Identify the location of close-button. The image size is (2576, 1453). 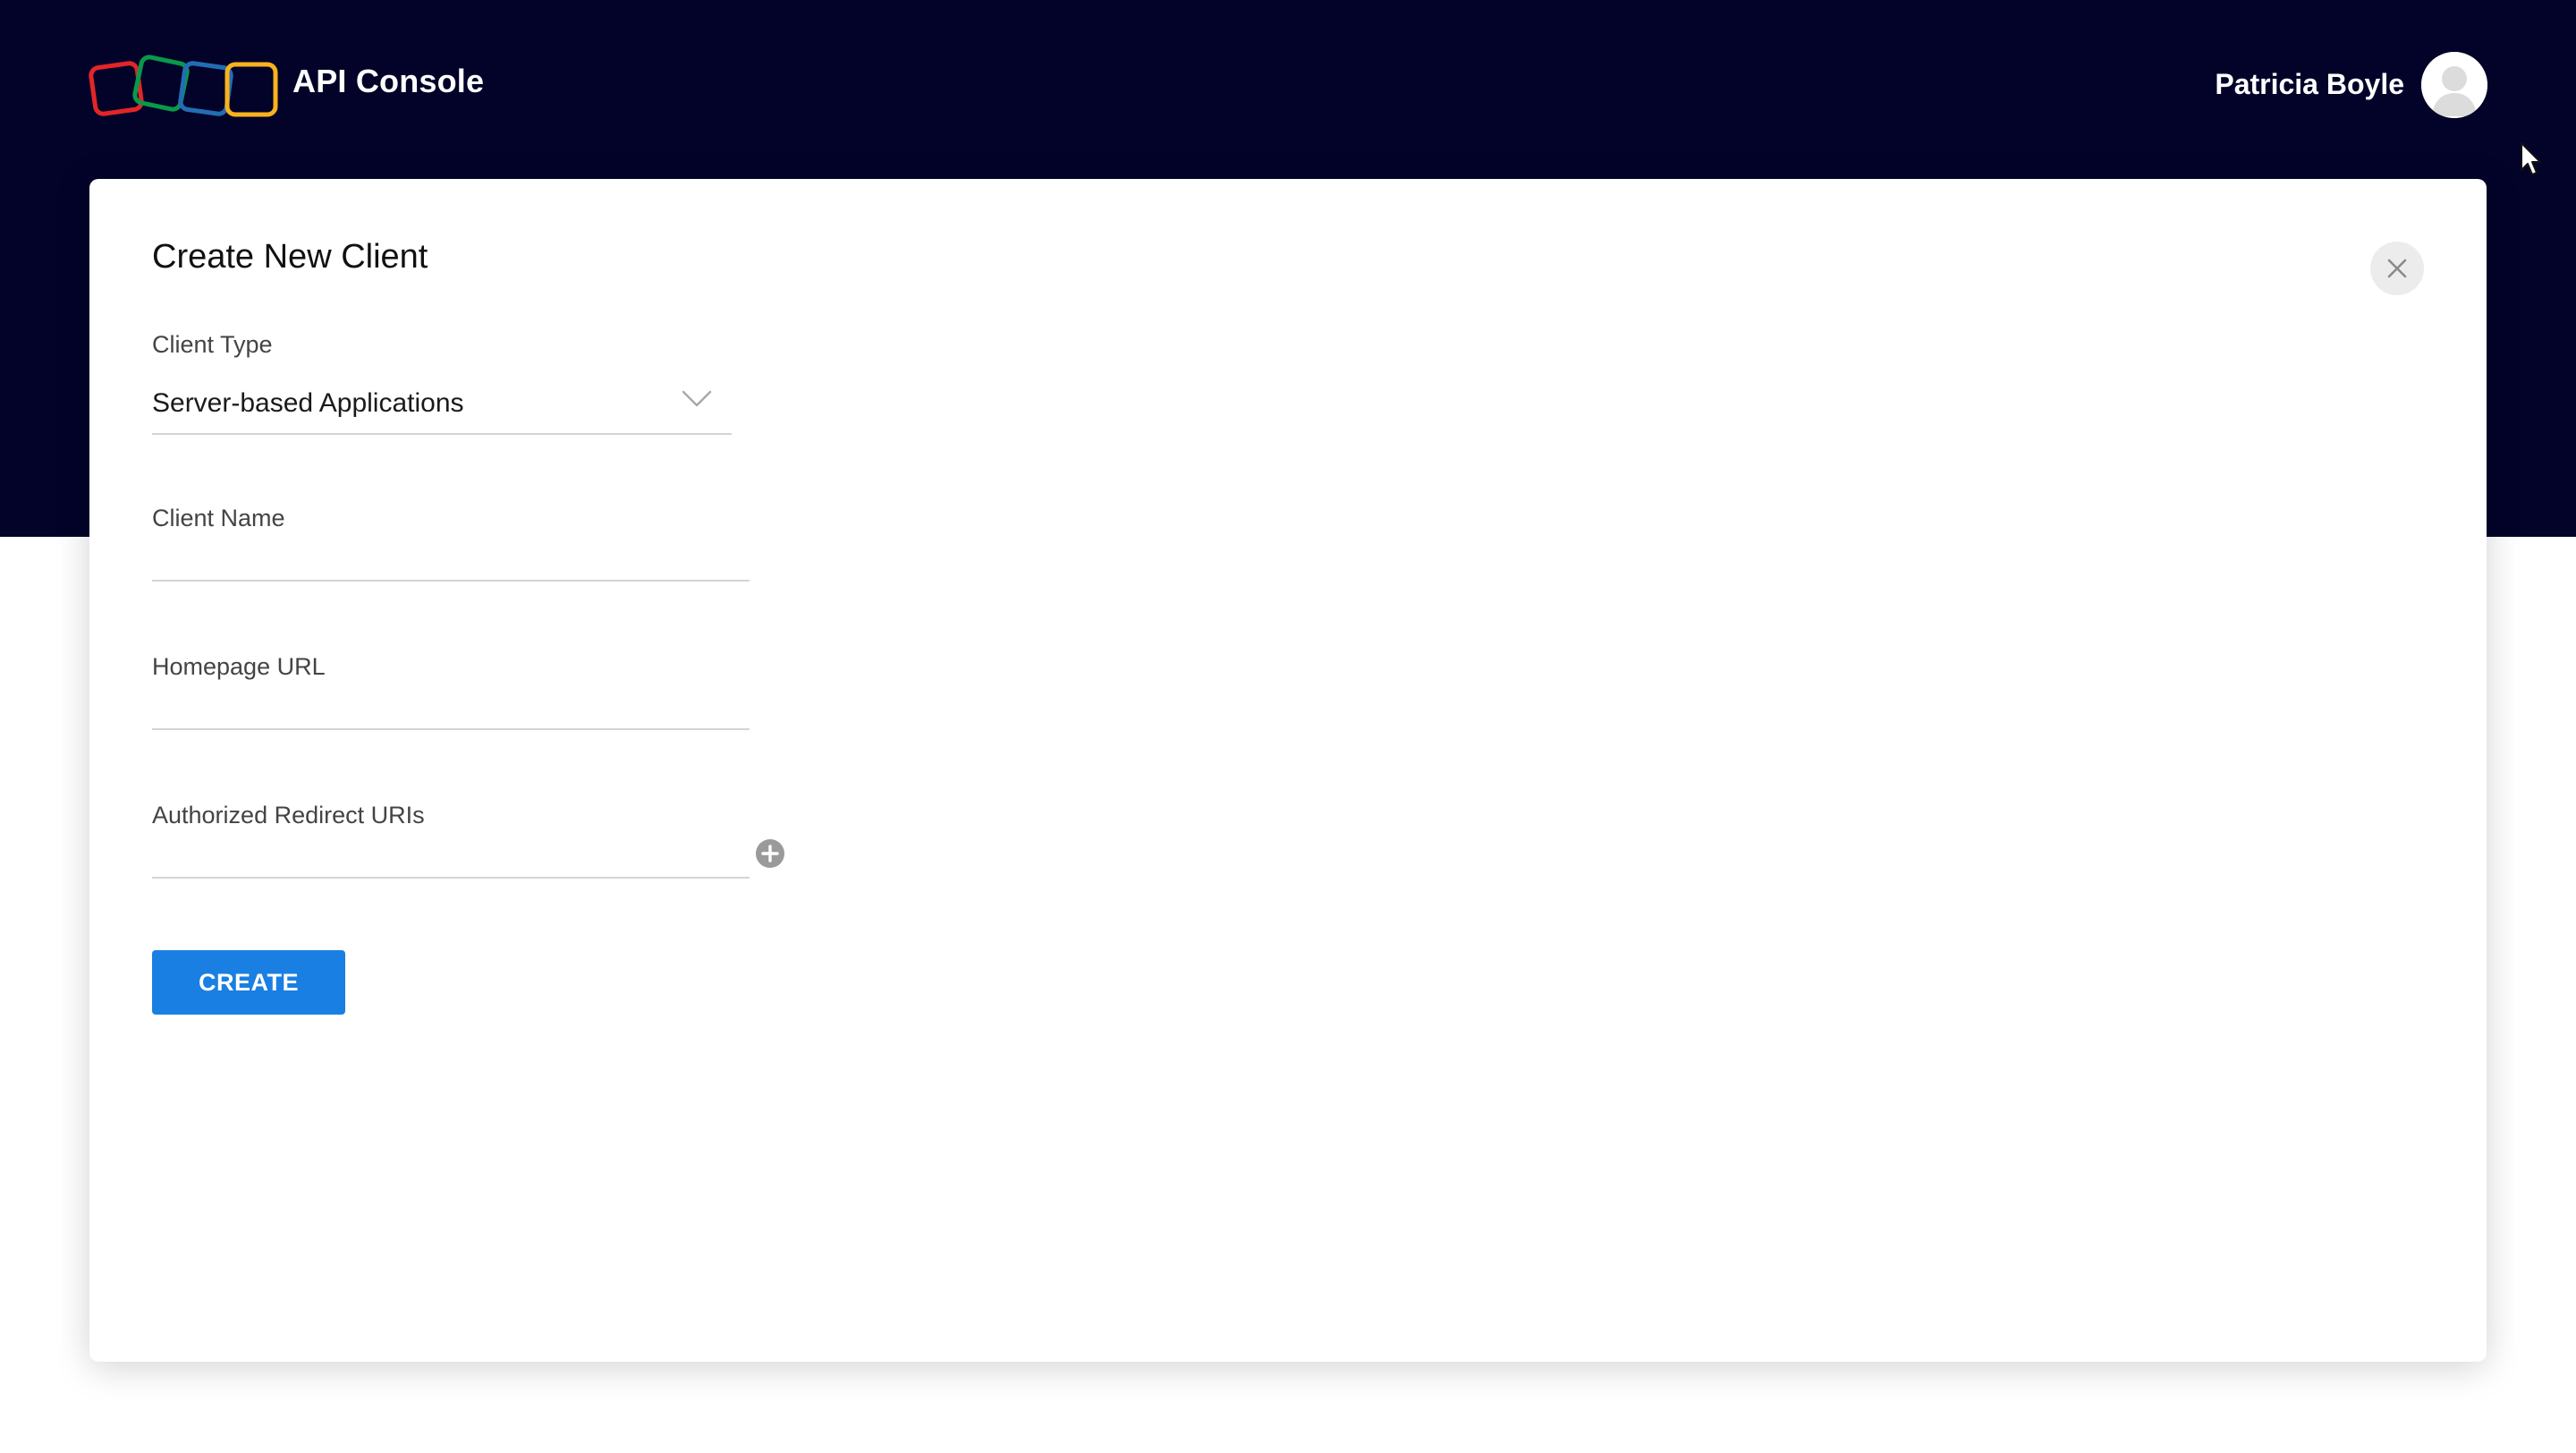
(2397, 268).